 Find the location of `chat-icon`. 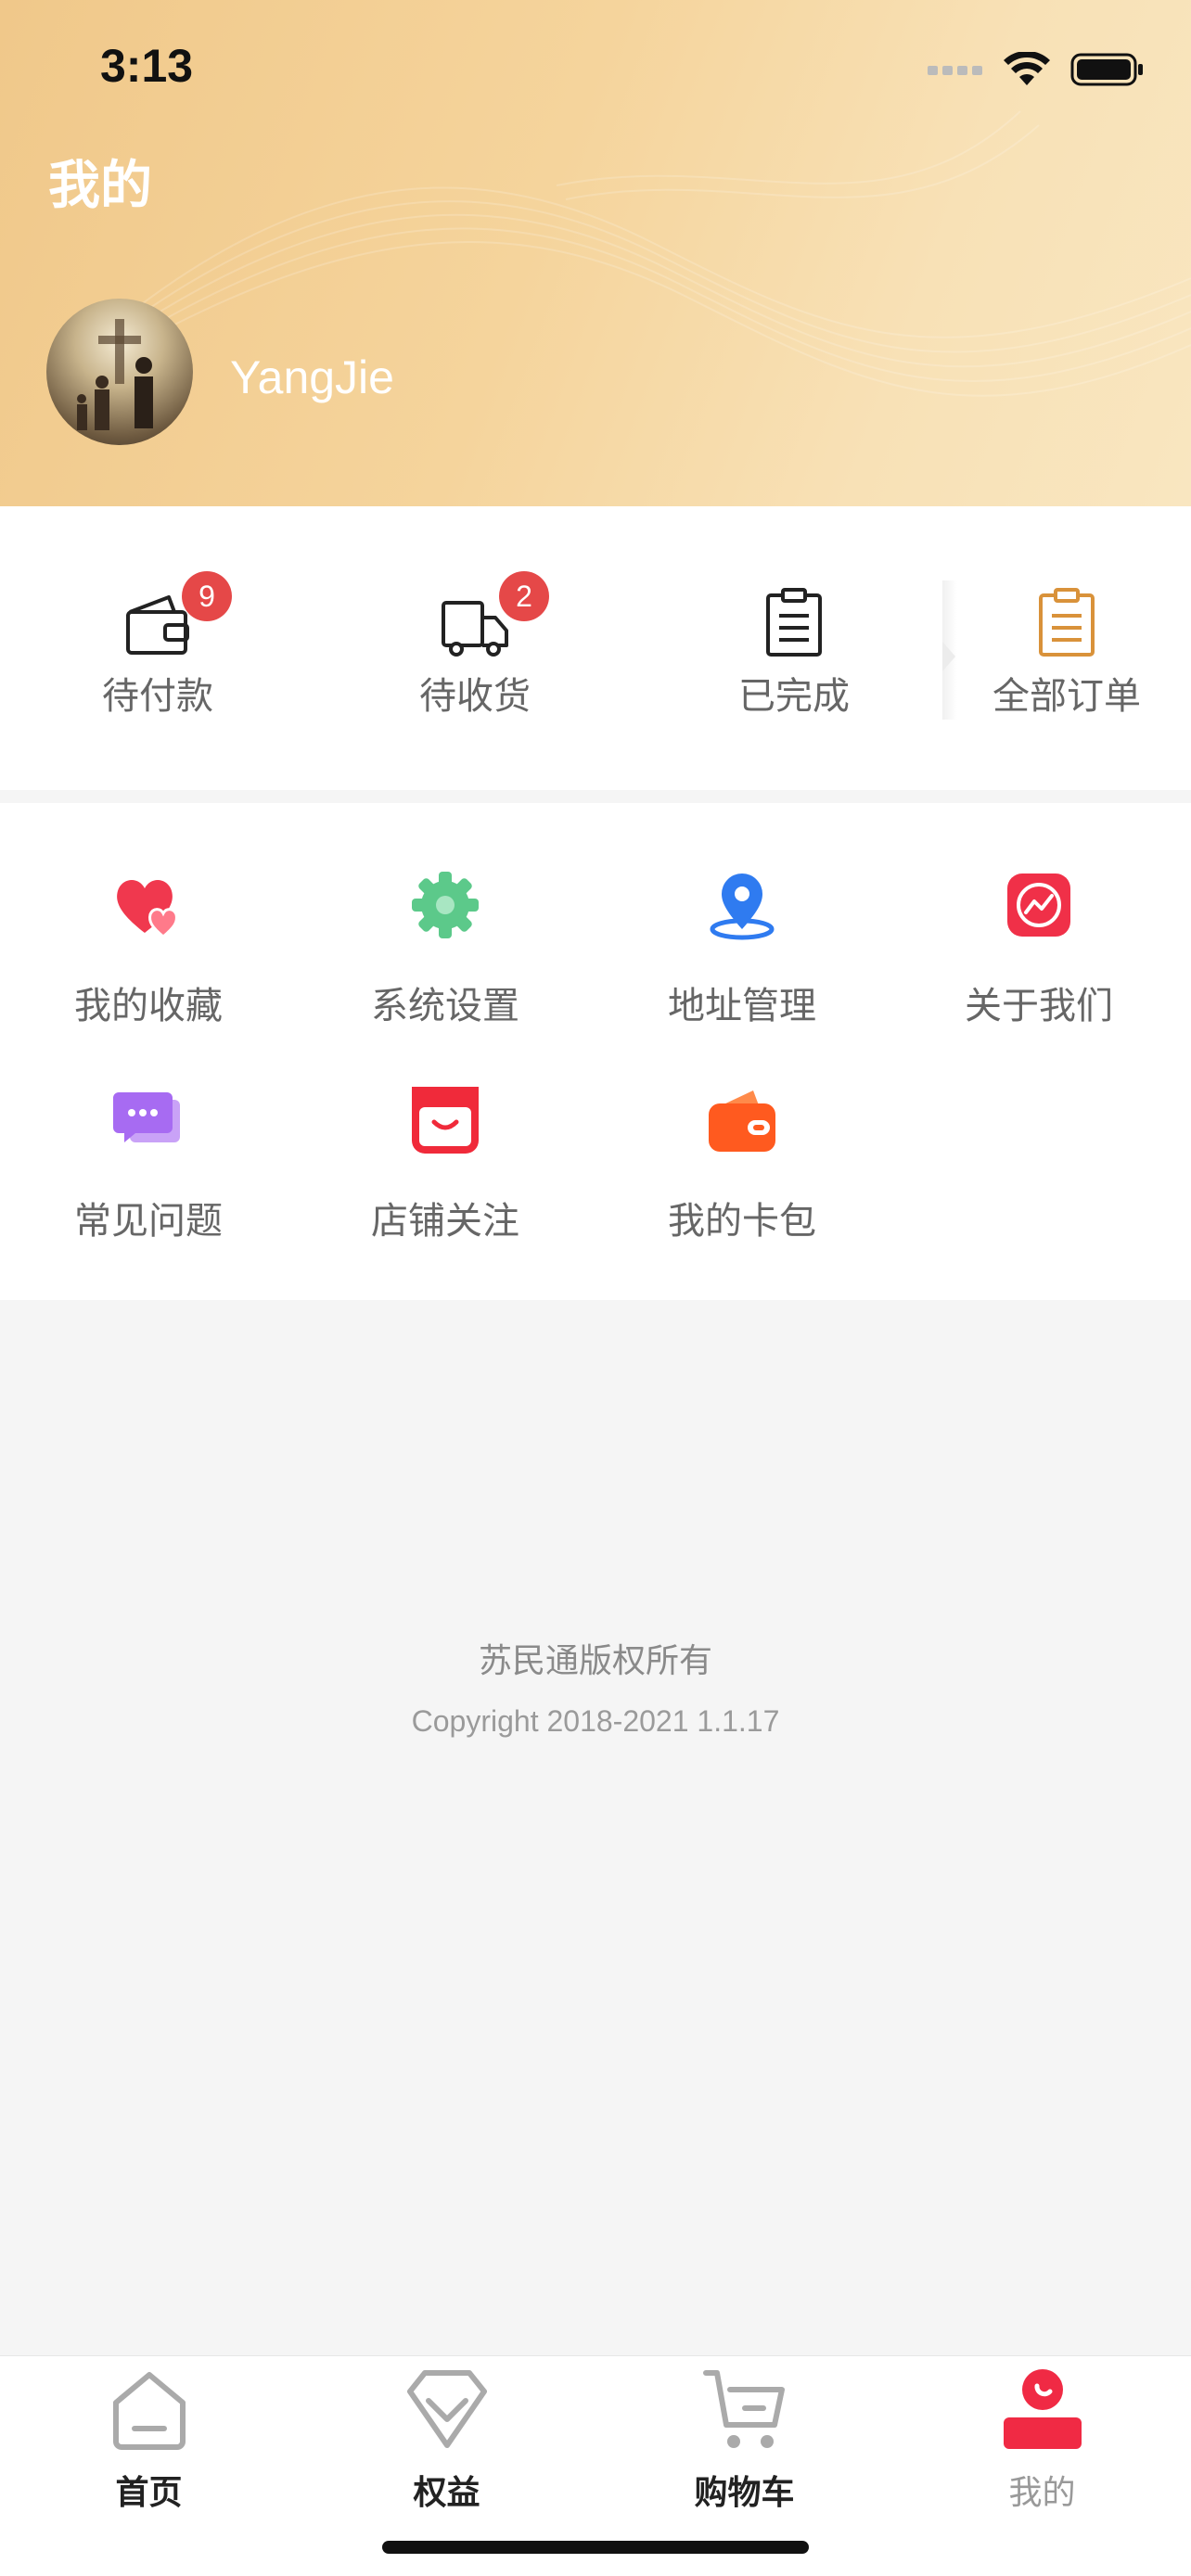

chat-icon is located at coordinates (146, 1117).